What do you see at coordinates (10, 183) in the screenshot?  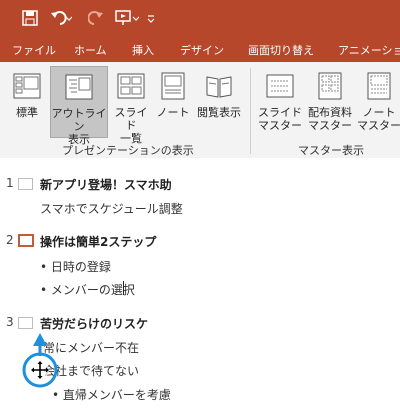 I see `slide-number: 1` at bounding box center [10, 183].